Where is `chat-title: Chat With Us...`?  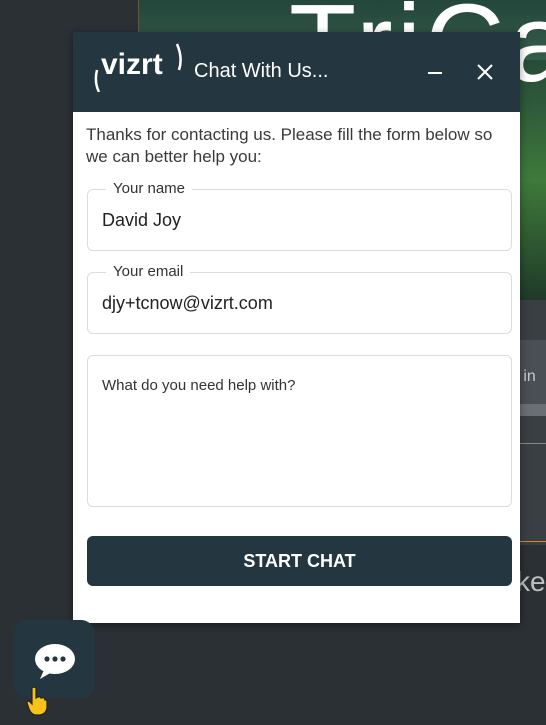
chat-title: Chat With Us... is located at coordinates (261, 71).